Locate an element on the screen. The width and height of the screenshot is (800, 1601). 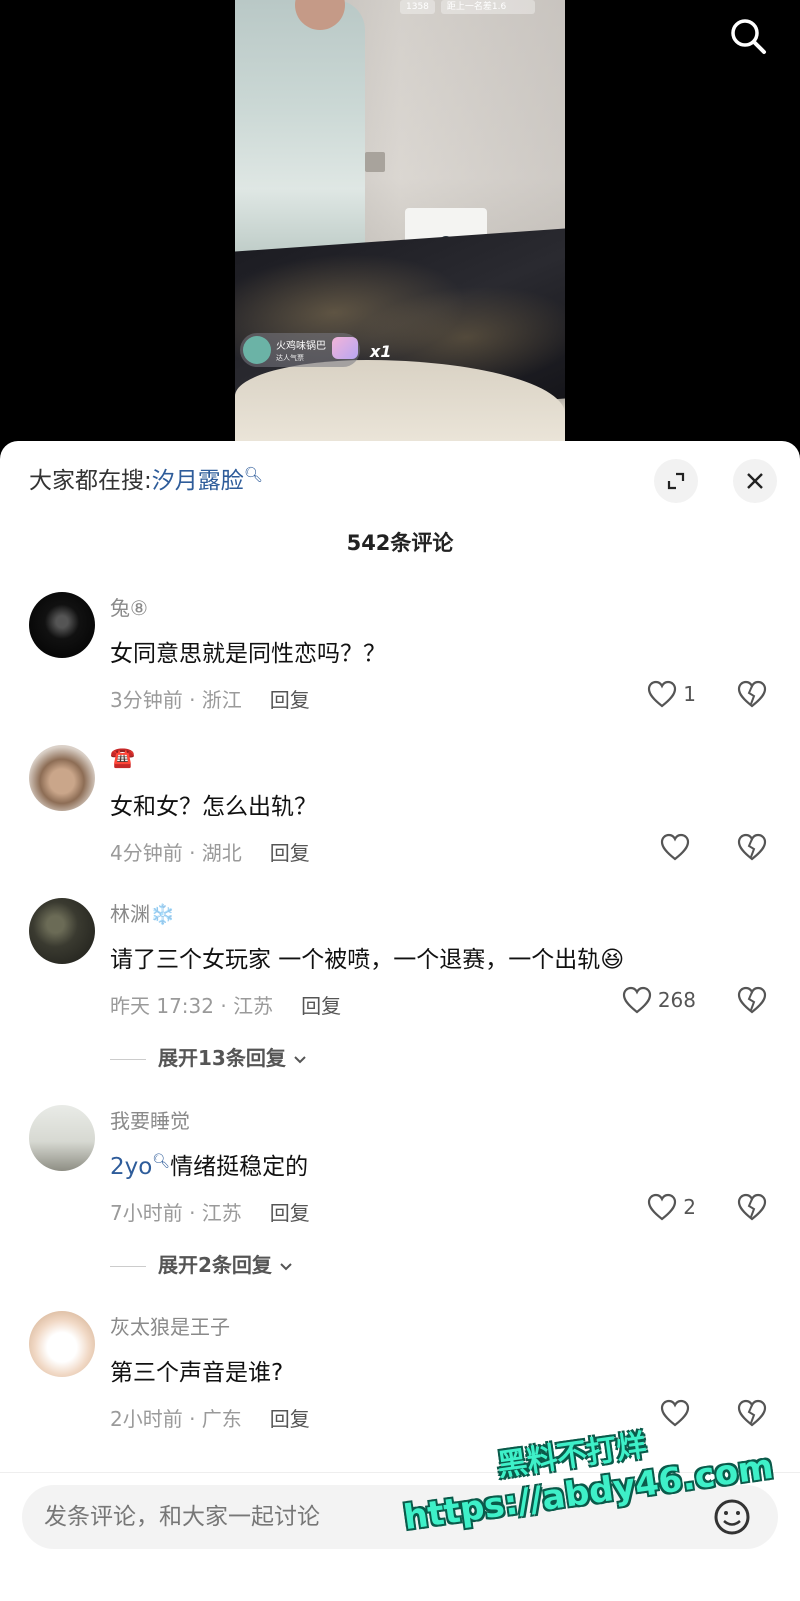
comment-text: 女和女？怎么出轨？ is located at coordinates (213, 807).